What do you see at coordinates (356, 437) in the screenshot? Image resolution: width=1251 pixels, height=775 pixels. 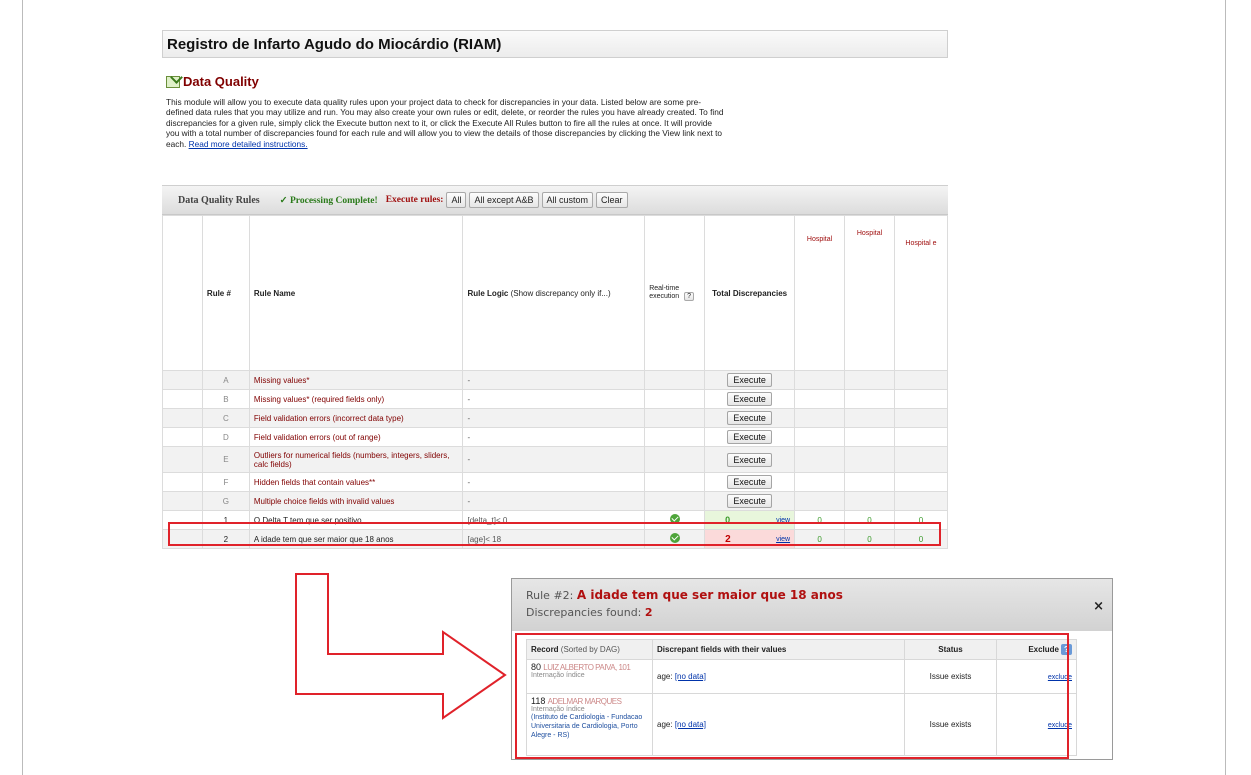 I see `rule-name: Field validation errors (out of range)` at bounding box center [356, 437].